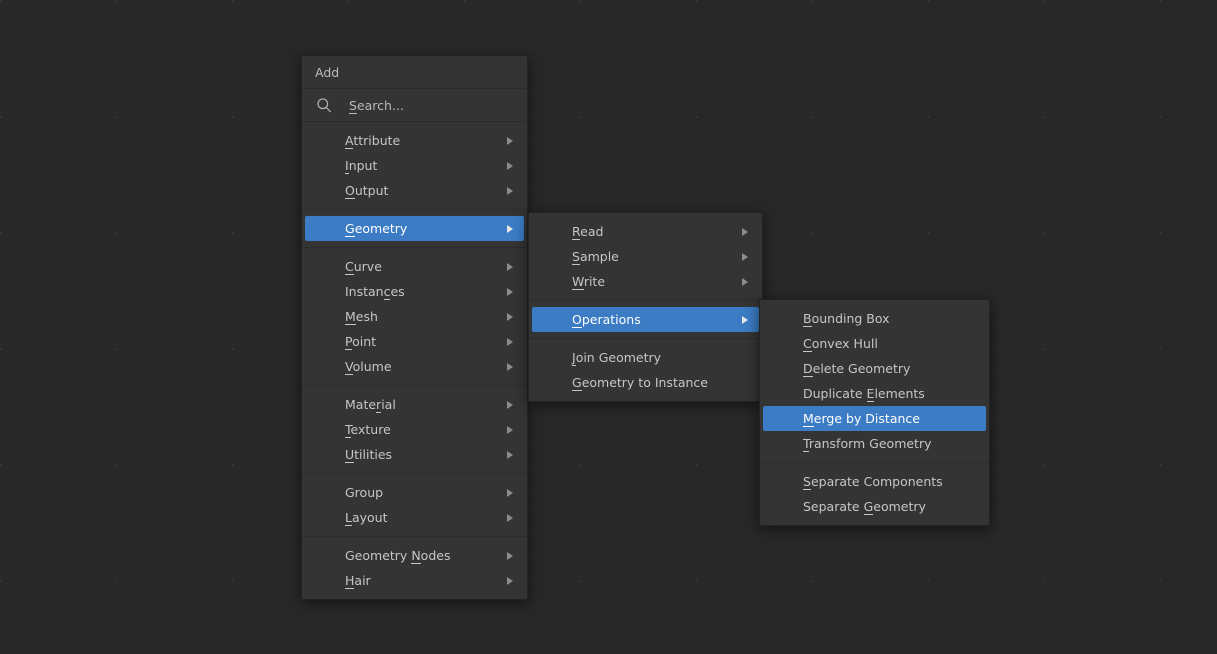 Image resolution: width=1217 pixels, height=654 pixels. What do you see at coordinates (867, 444) in the screenshot?
I see `menu-item-label: Transform Geometry` at bounding box center [867, 444].